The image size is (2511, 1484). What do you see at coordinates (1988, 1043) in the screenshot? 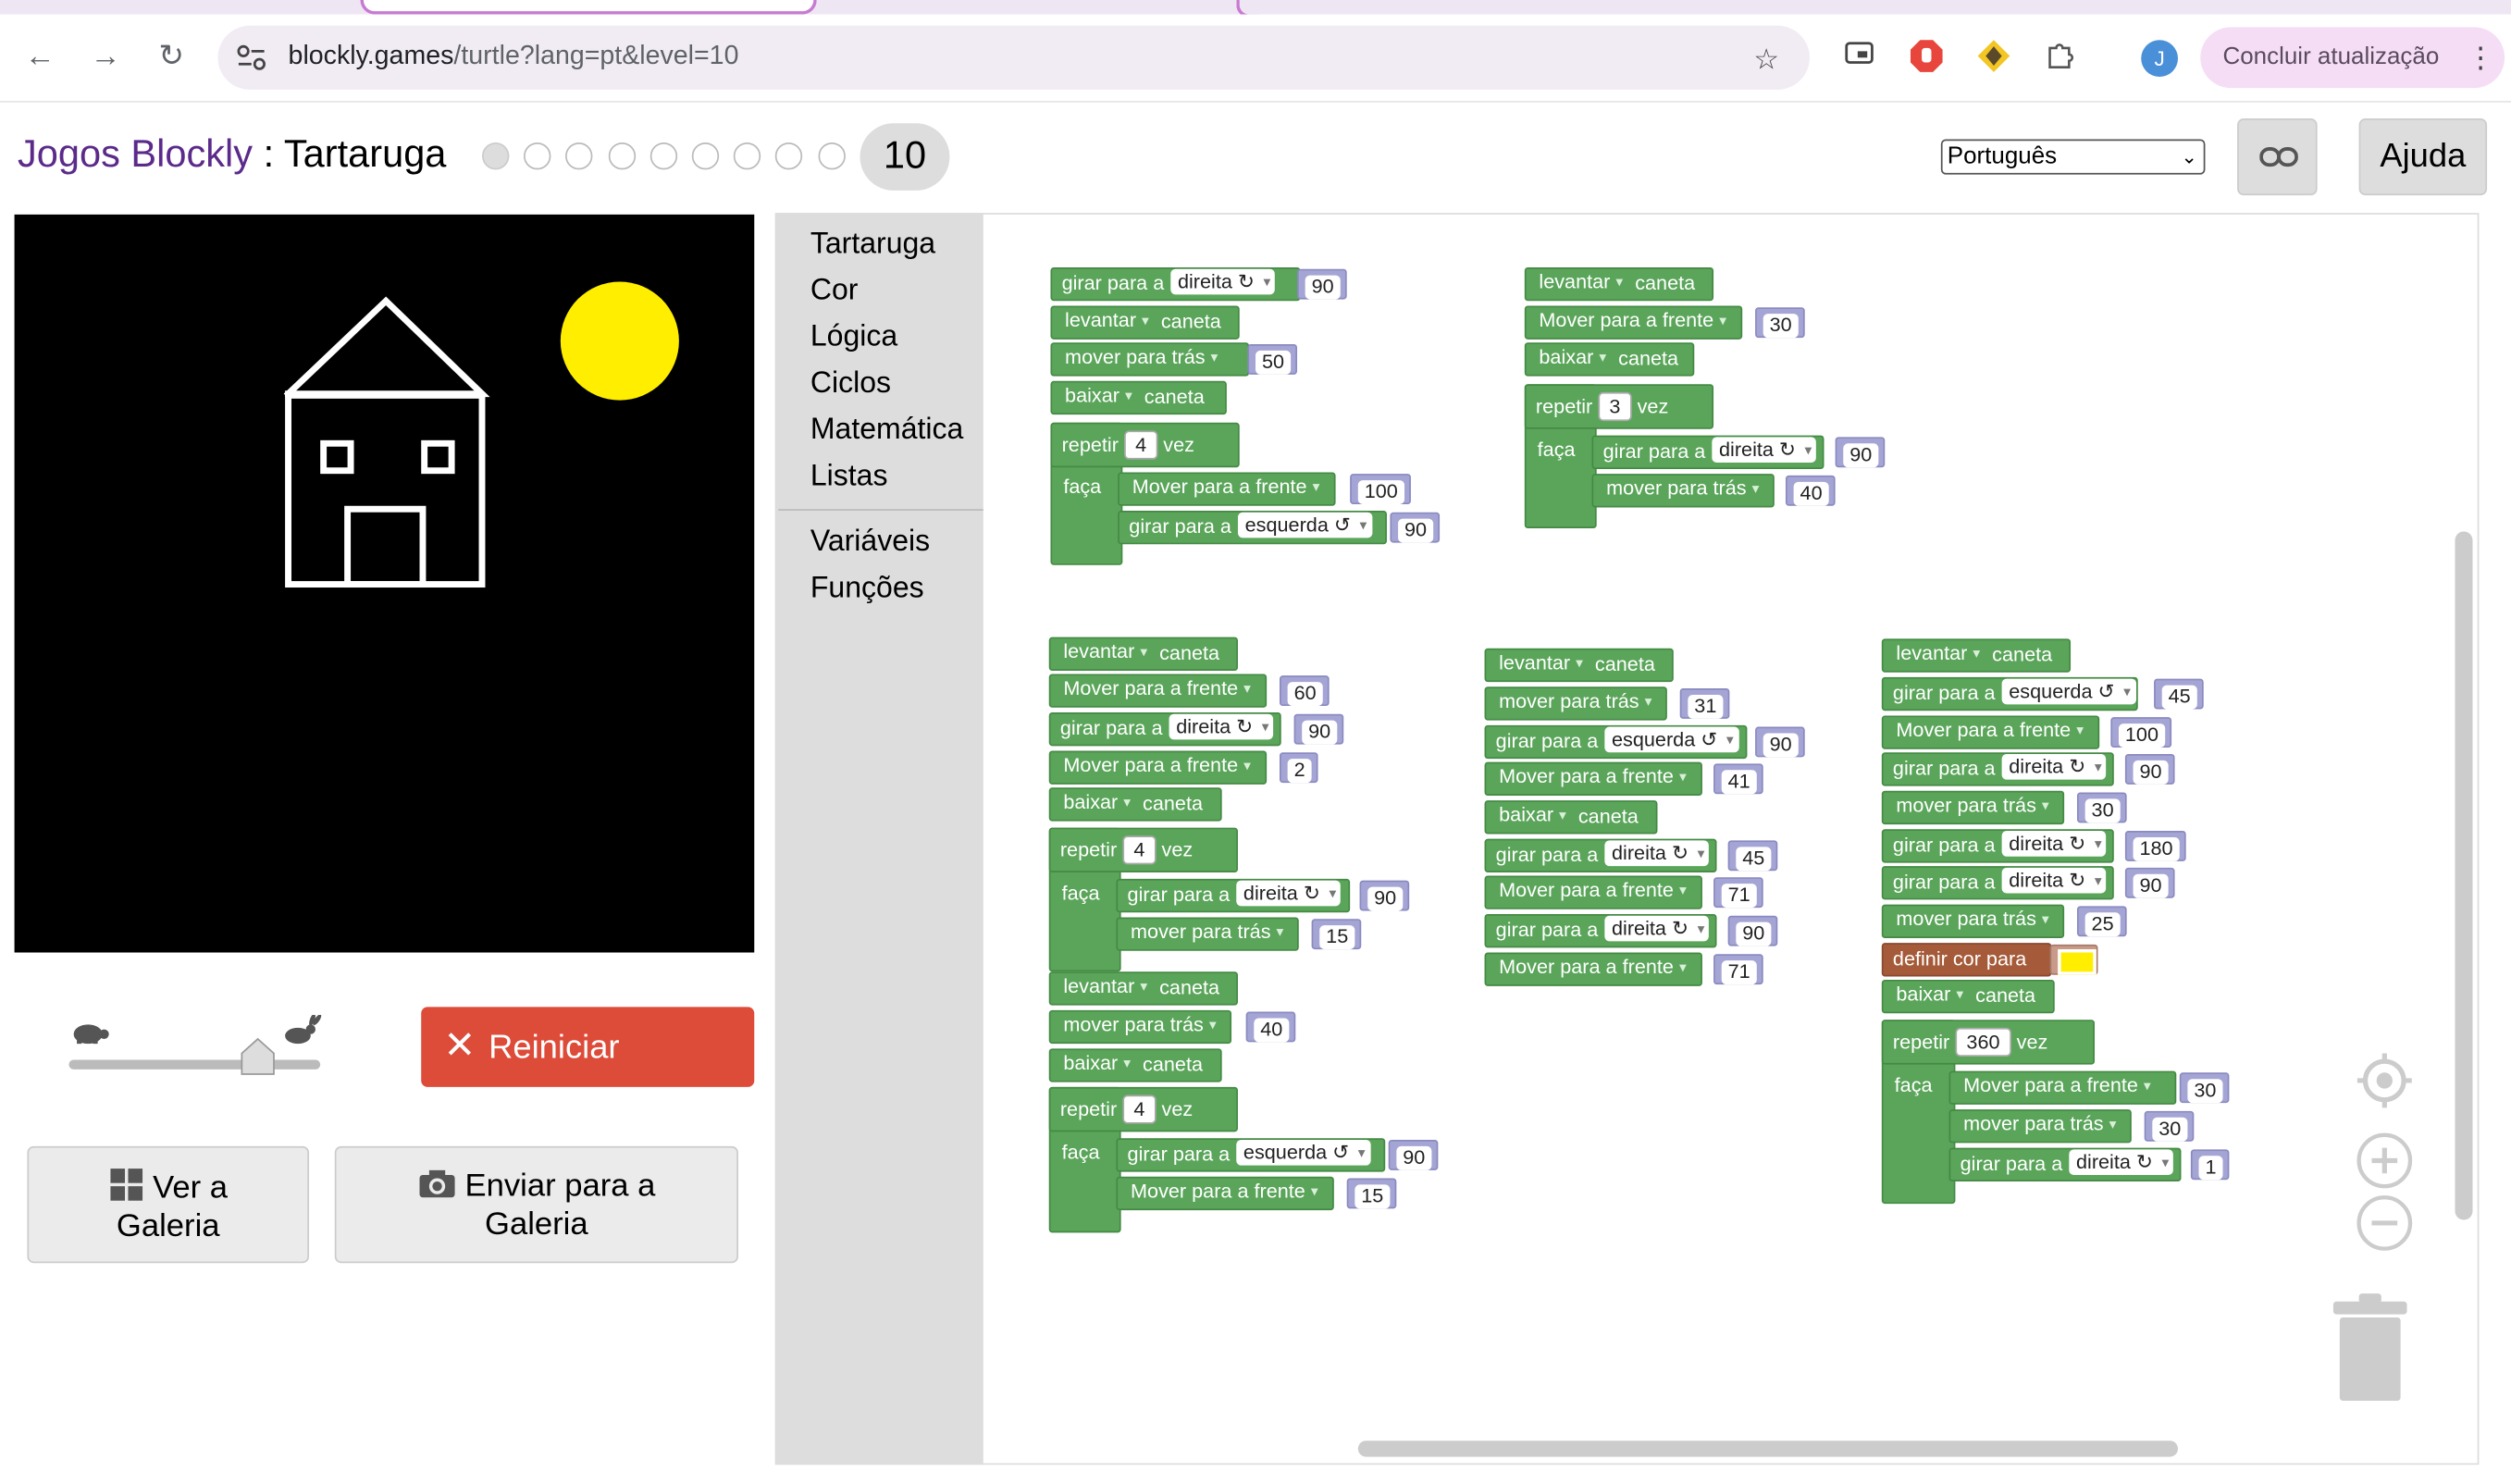
I see `repeat-header: repetir 360 vez` at bounding box center [1988, 1043].